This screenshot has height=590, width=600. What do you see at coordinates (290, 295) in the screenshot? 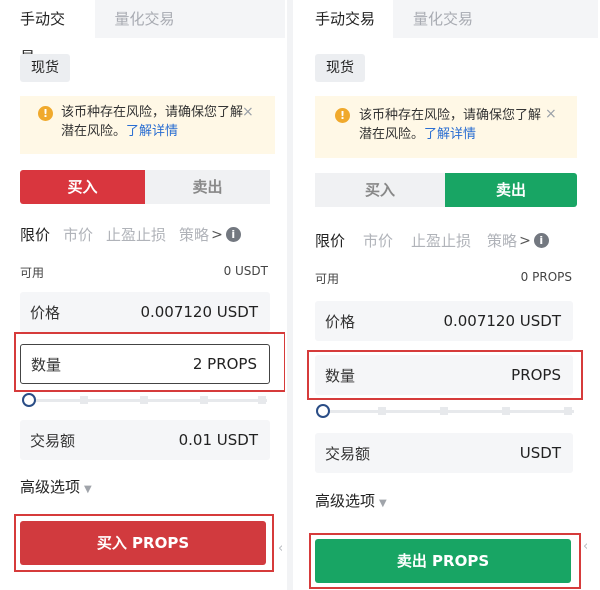
I see `panel-divider` at bounding box center [290, 295].